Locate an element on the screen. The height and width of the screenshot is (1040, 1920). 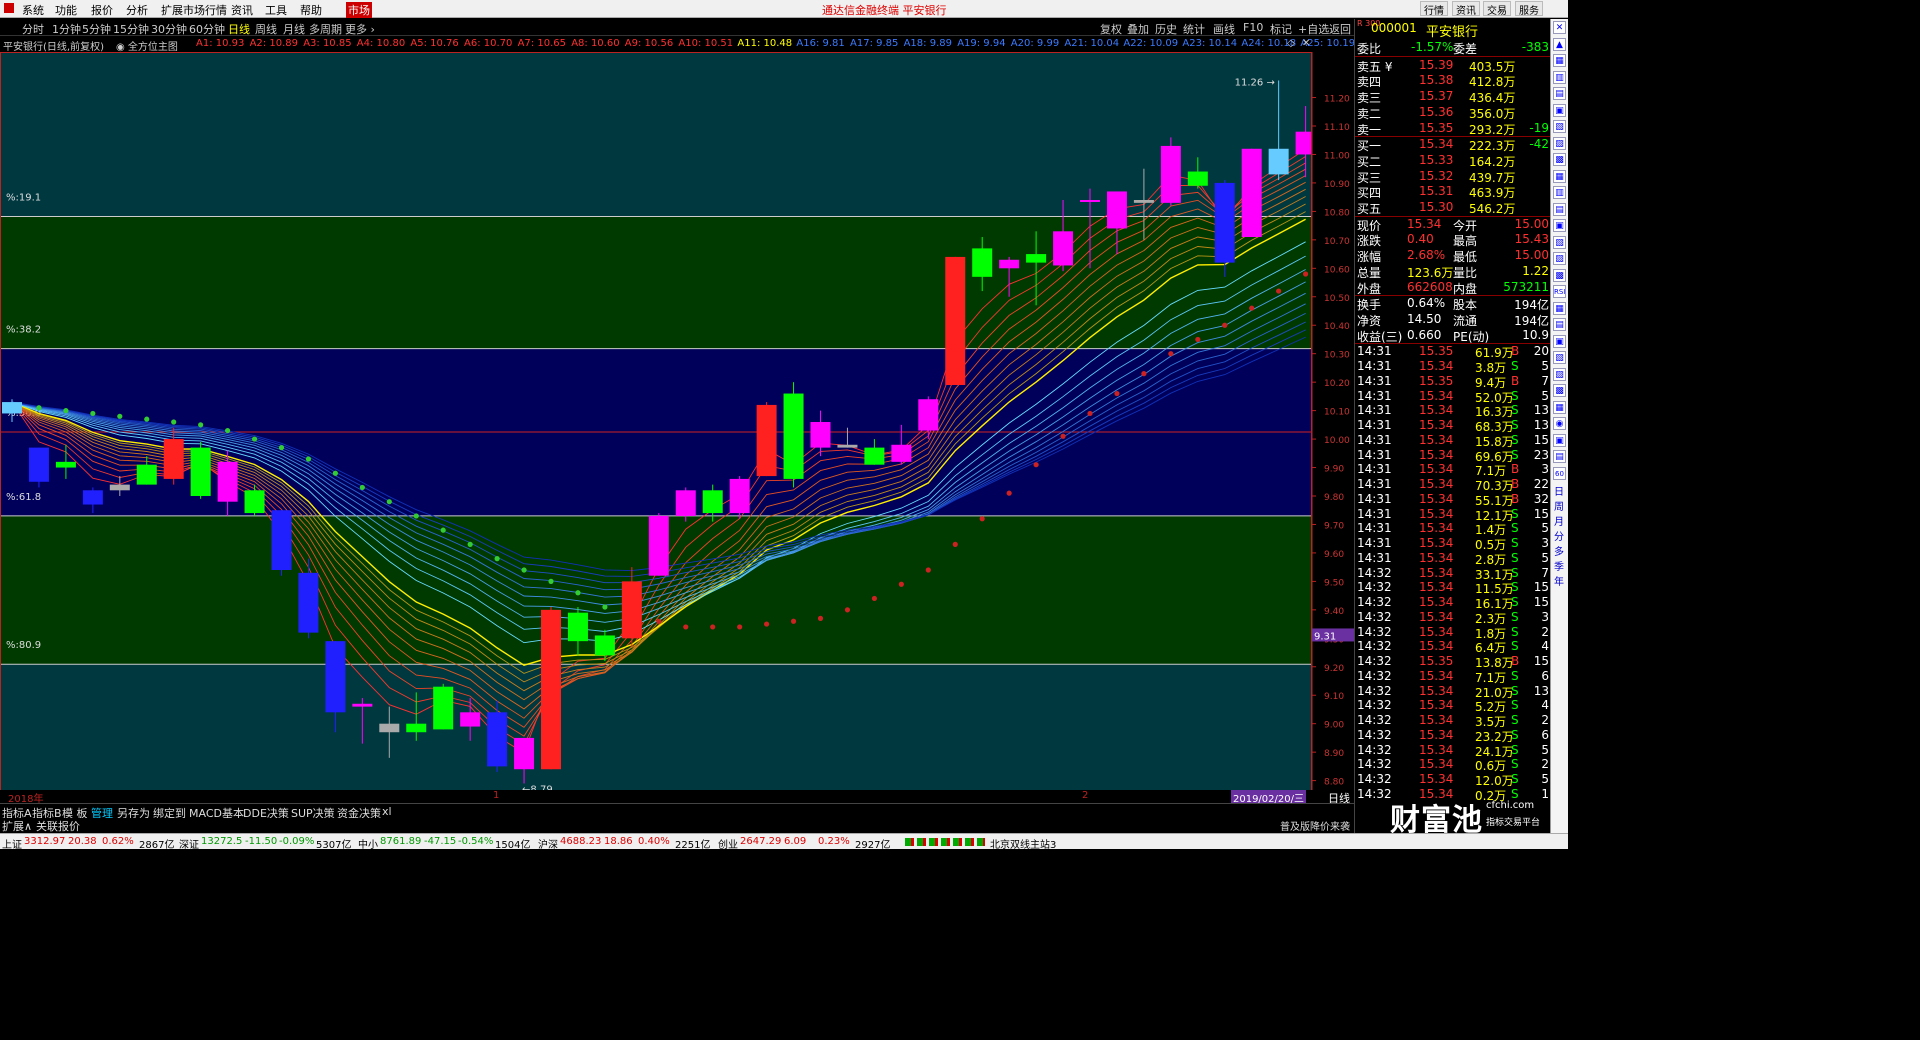
index-name: 沪深 is located at coordinates (548, 843).